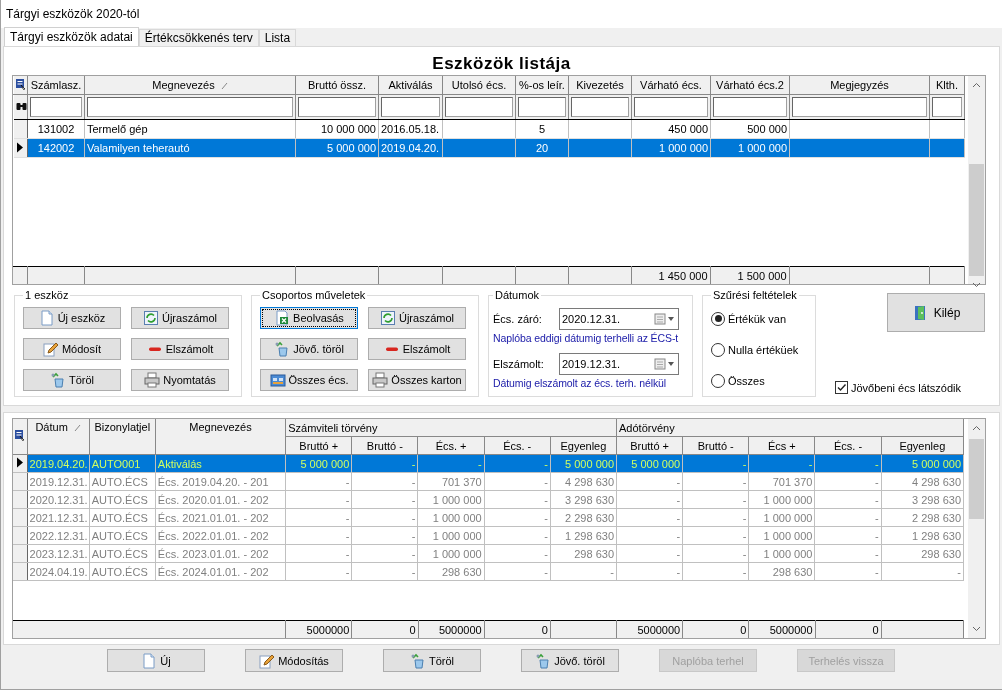 This screenshot has height=690, width=1002. What do you see at coordinates (213, 499) in the screenshot?
I see `table-cell: Écs. 2020.01.01. - 202` at bounding box center [213, 499].